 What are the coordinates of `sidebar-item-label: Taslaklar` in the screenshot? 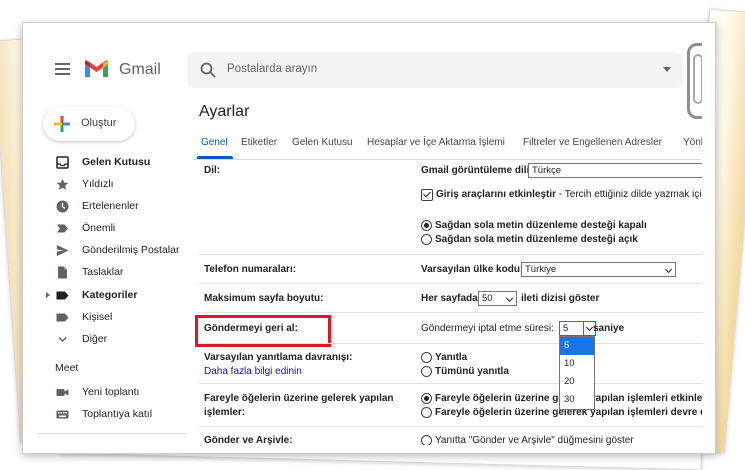 It's located at (103, 272).